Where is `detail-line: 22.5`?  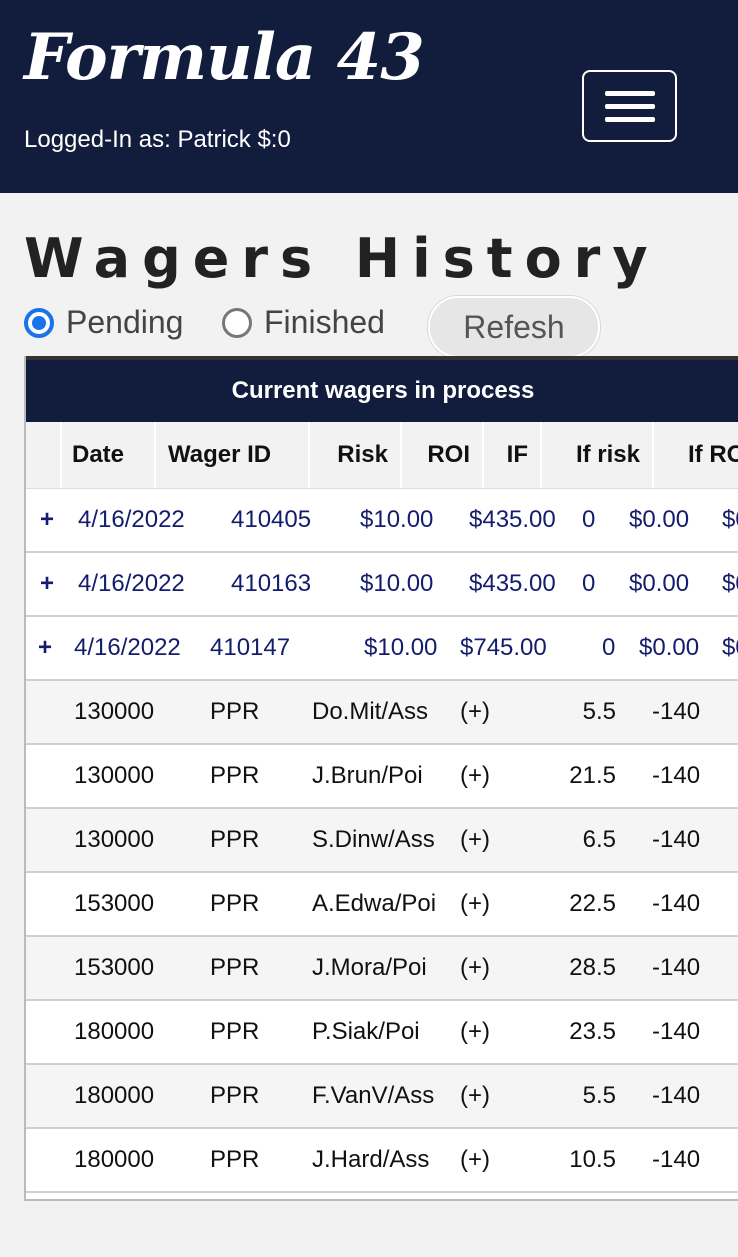
detail-line: 22.5 is located at coordinates (592, 903).